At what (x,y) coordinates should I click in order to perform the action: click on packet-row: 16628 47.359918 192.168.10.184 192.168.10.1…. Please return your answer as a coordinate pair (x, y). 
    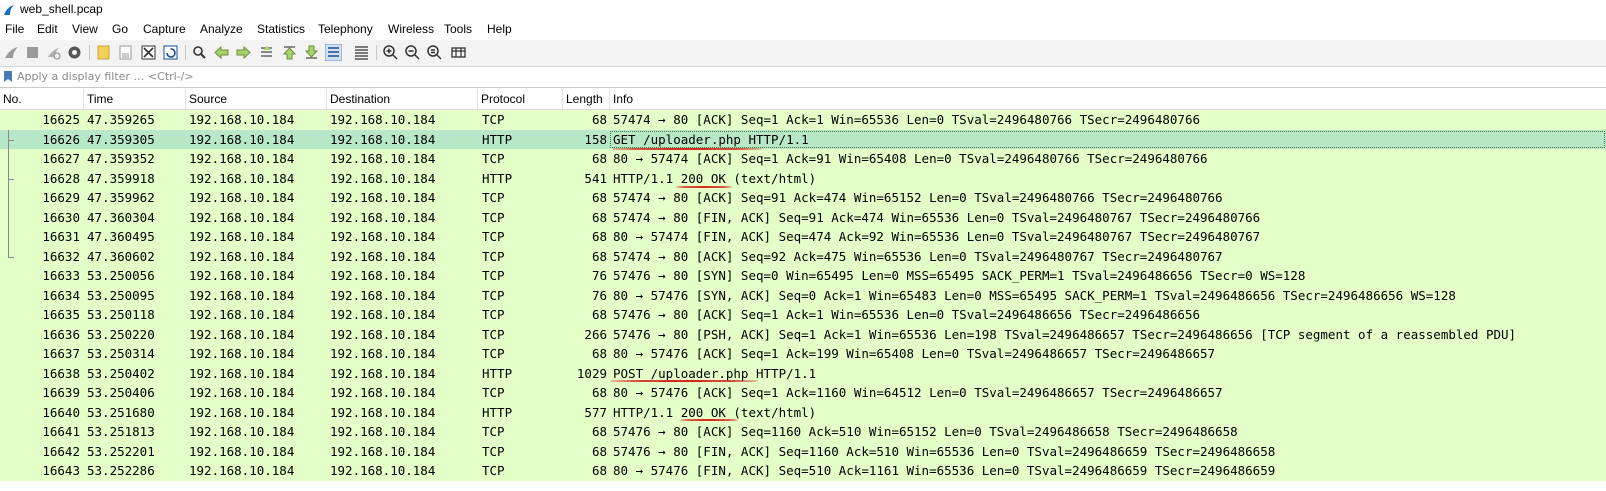
    Looking at the image, I should click on (803, 178).